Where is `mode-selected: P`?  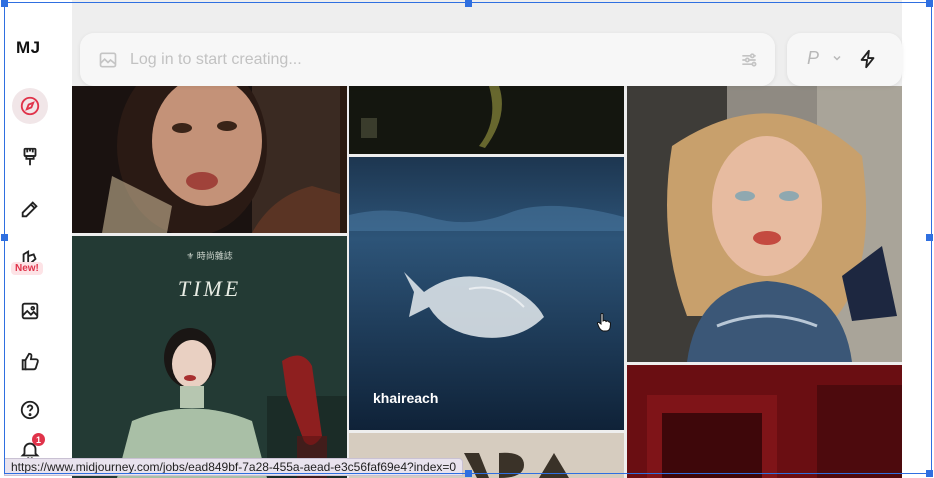
mode-selected: P is located at coordinates (813, 58).